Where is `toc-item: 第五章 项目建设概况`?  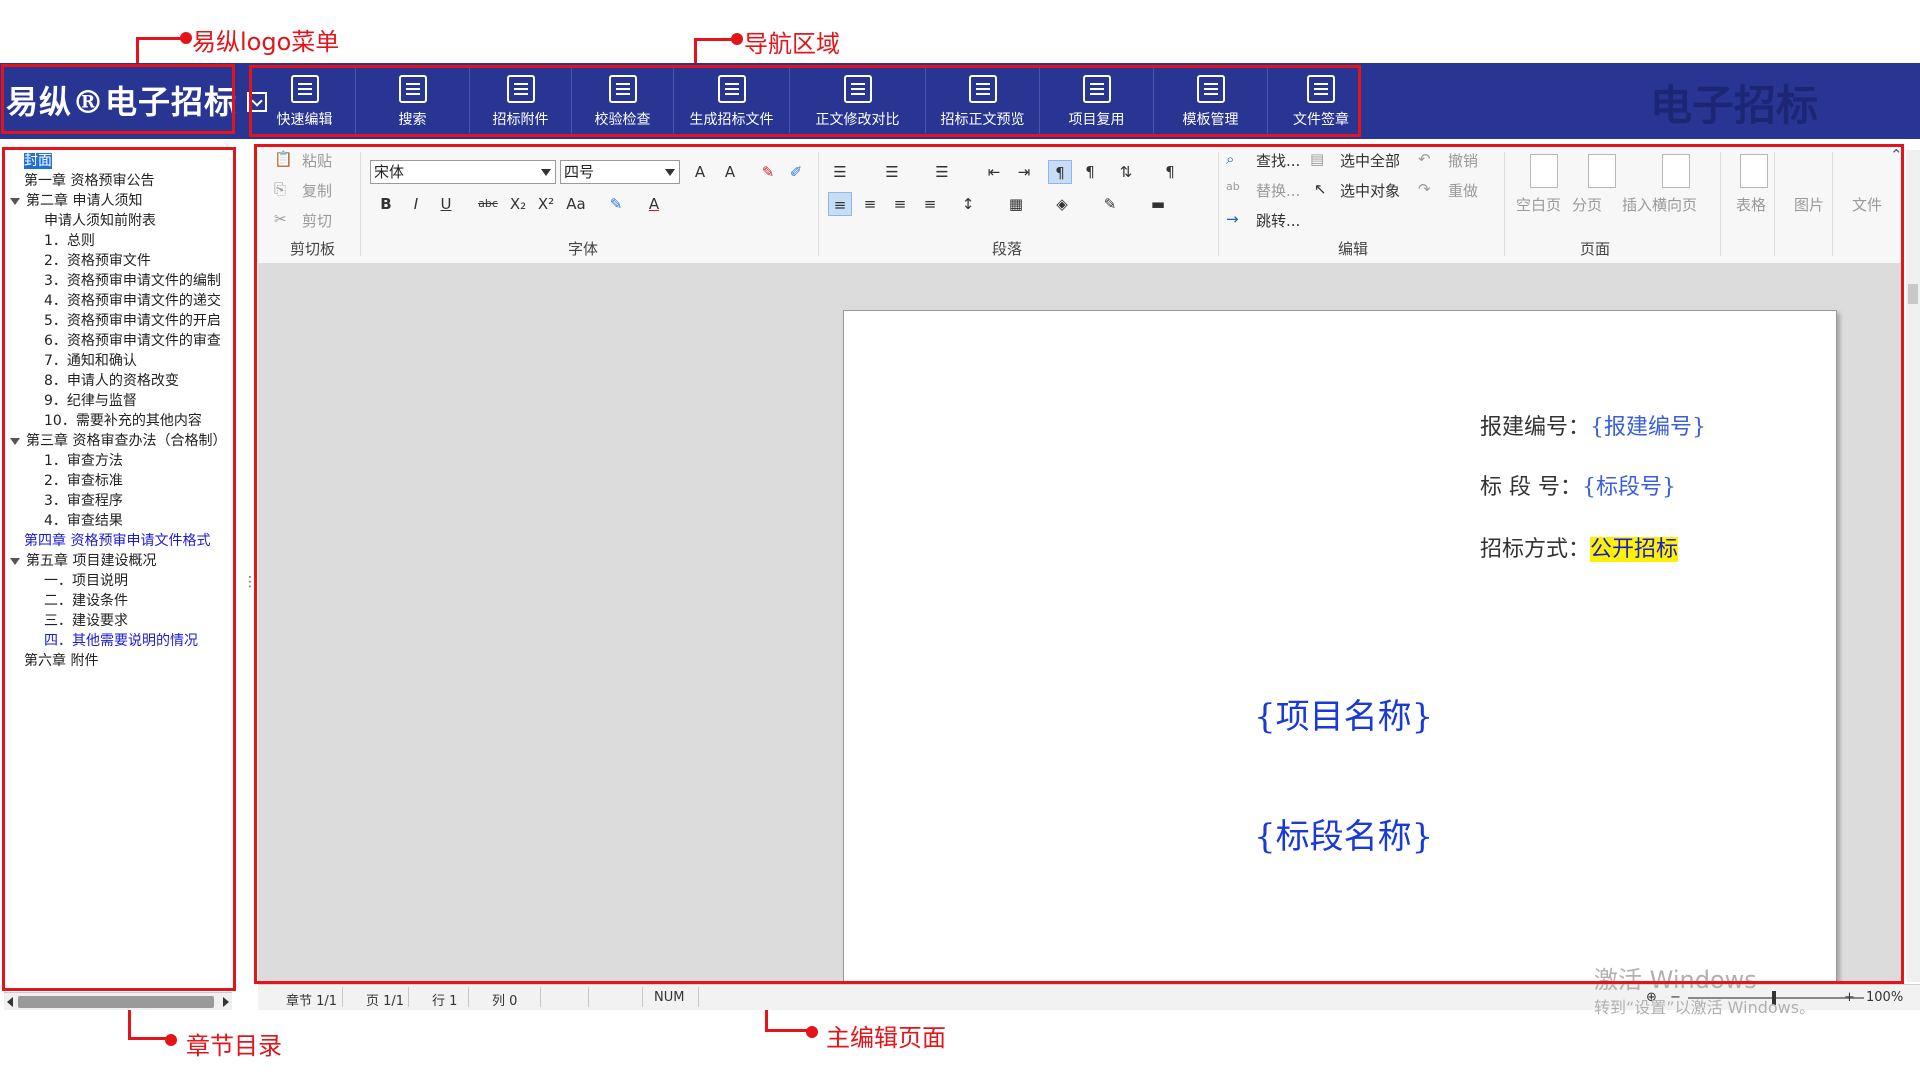
toc-item: 第五章 项目建设概况 is located at coordinates (83, 561).